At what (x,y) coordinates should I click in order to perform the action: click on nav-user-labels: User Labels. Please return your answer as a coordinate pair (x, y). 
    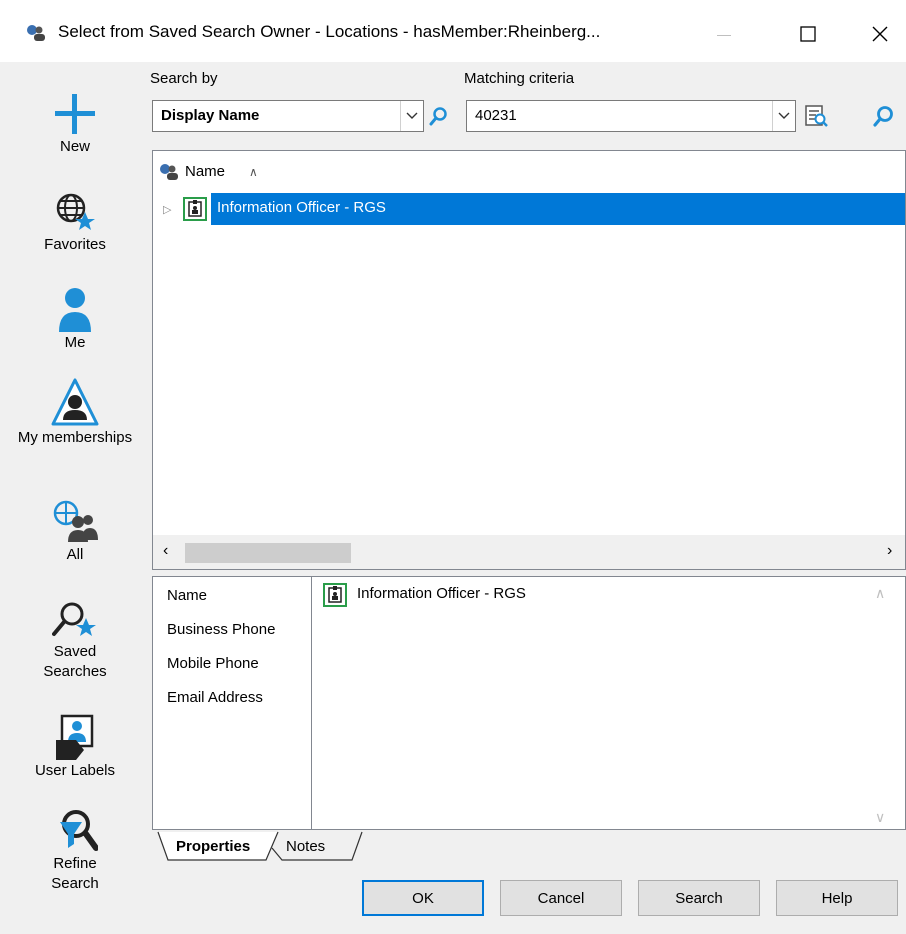
    Looking at the image, I should click on (75, 748).